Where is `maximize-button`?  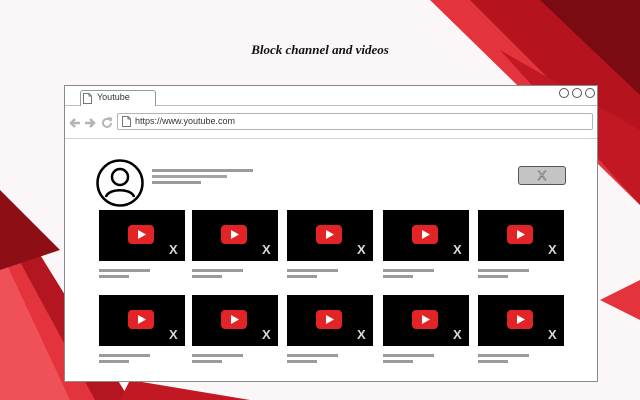 maximize-button is located at coordinates (577, 93).